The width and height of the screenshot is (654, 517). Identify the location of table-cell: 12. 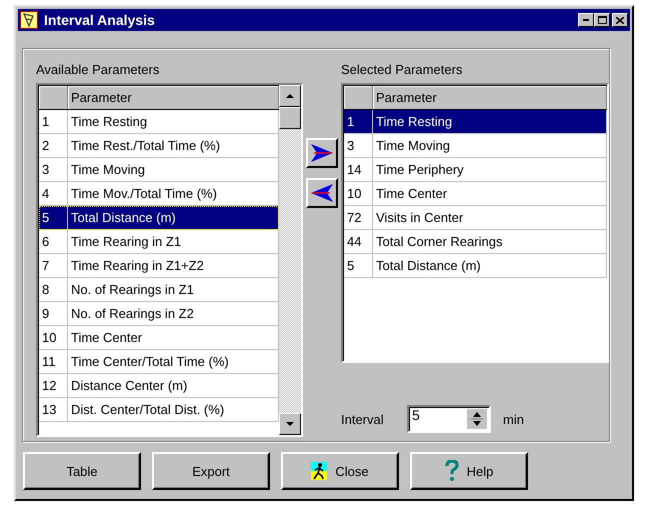
(53, 385).